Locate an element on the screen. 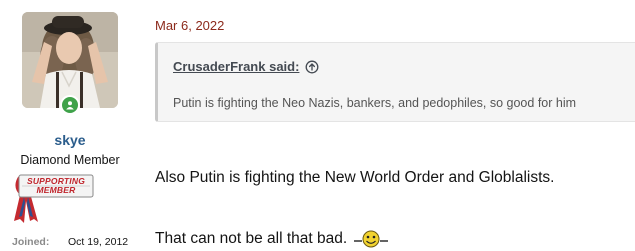 This screenshot has width=635, height=251. arrow-up-circle-icon is located at coordinates (312, 67).